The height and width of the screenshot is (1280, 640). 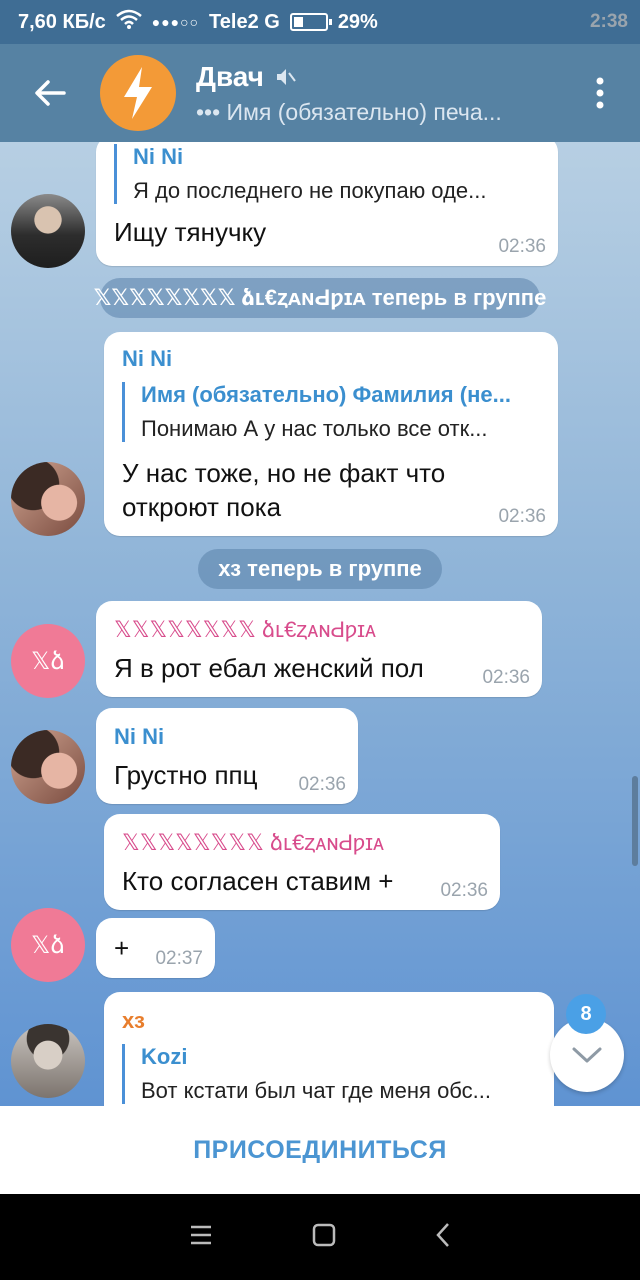 What do you see at coordinates (269, 668) in the screenshot?
I see `message-text: Я в рот ебал женский пол` at bounding box center [269, 668].